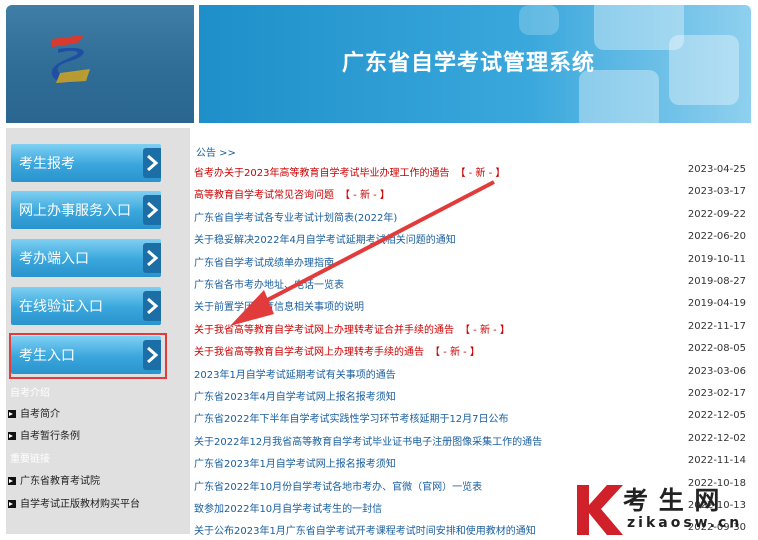  What do you see at coordinates (61, 307) in the screenshot?
I see `nav-label: 在线验证入口` at bounding box center [61, 307].